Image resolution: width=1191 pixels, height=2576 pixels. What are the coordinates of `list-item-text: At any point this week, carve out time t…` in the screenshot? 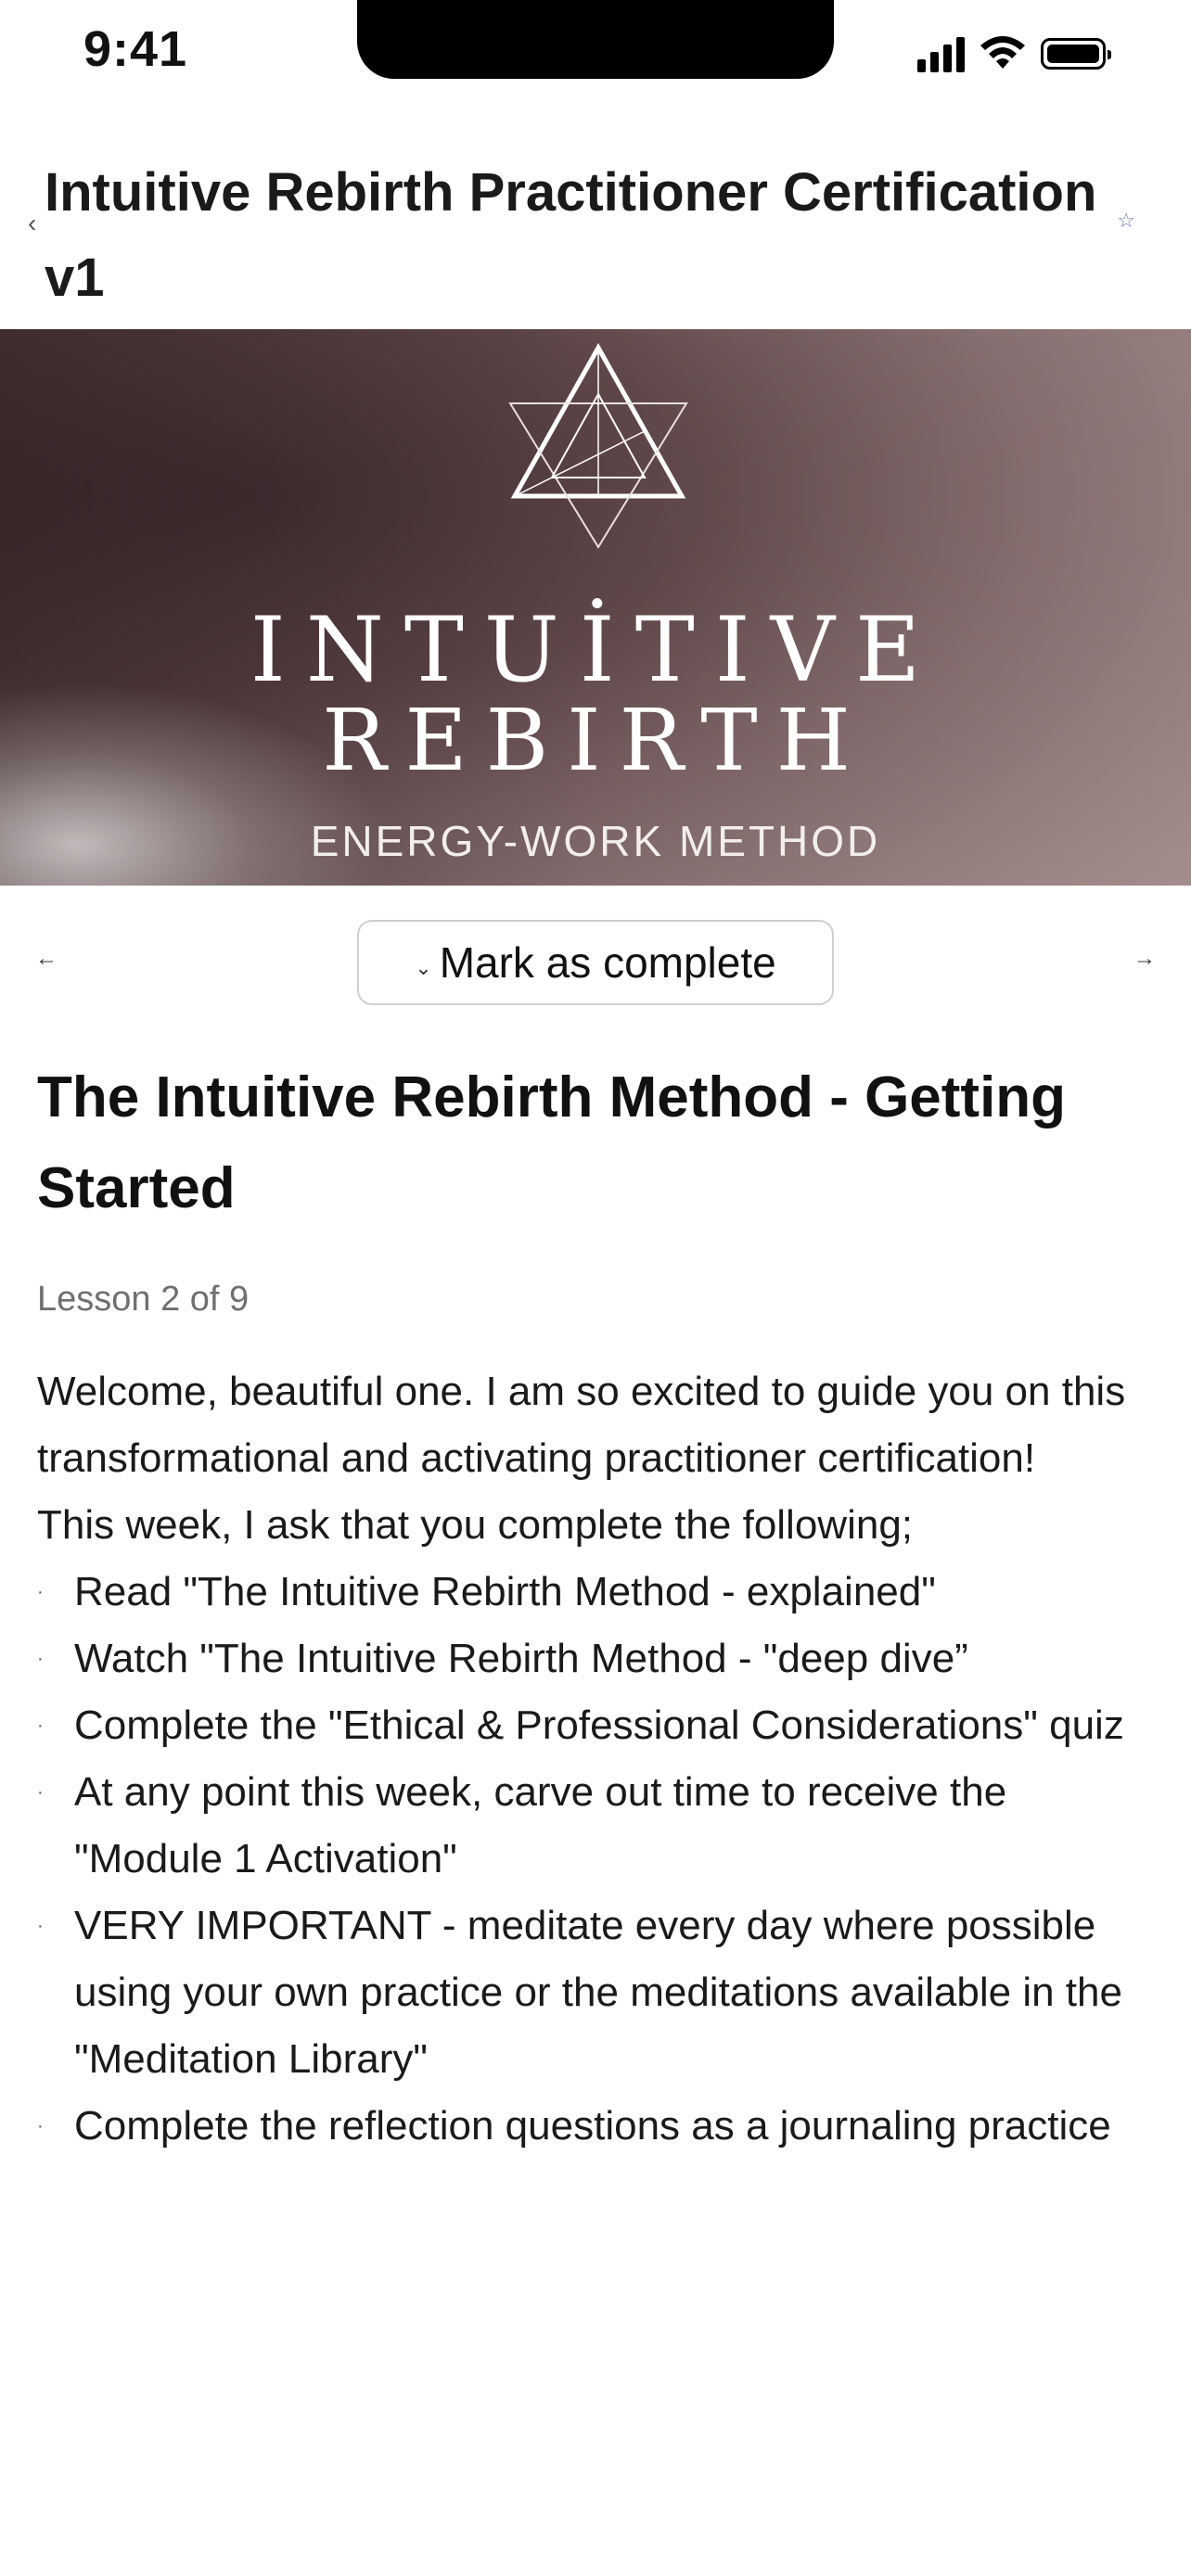 It's located at (540, 1825).